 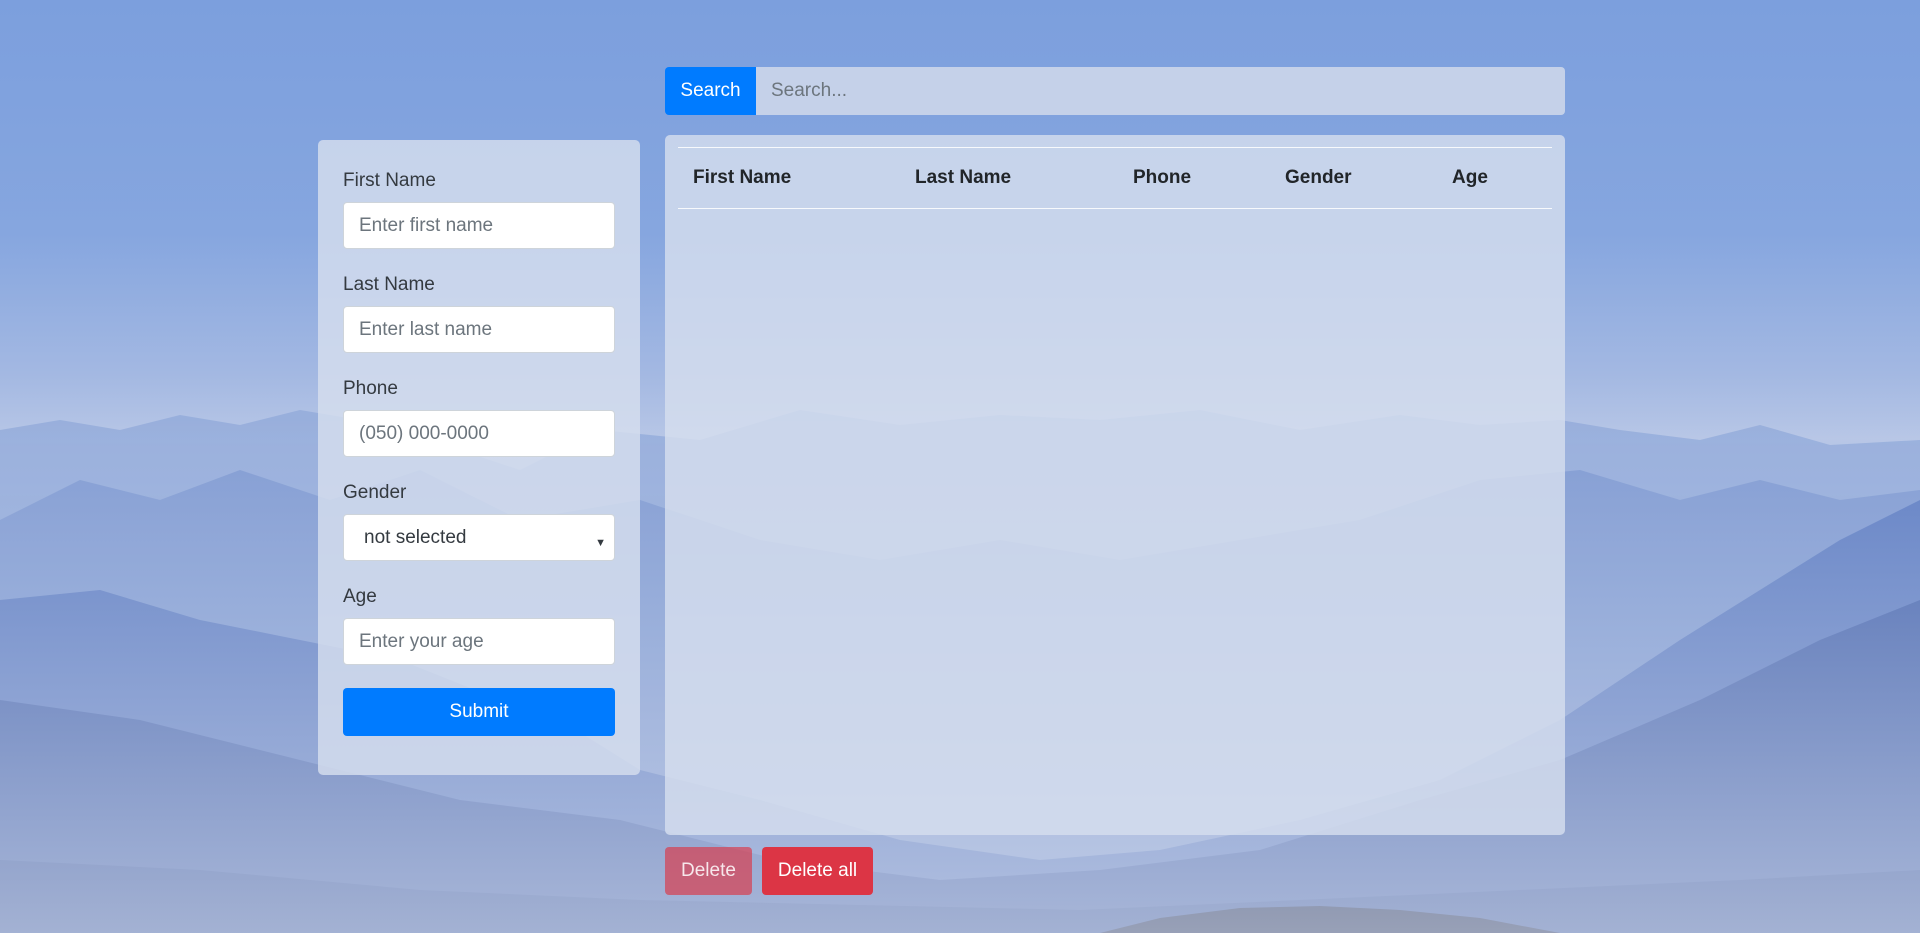 What do you see at coordinates (1115, 178) in the screenshot?
I see `table-header-row: First Name Last Name Phone Gender Age` at bounding box center [1115, 178].